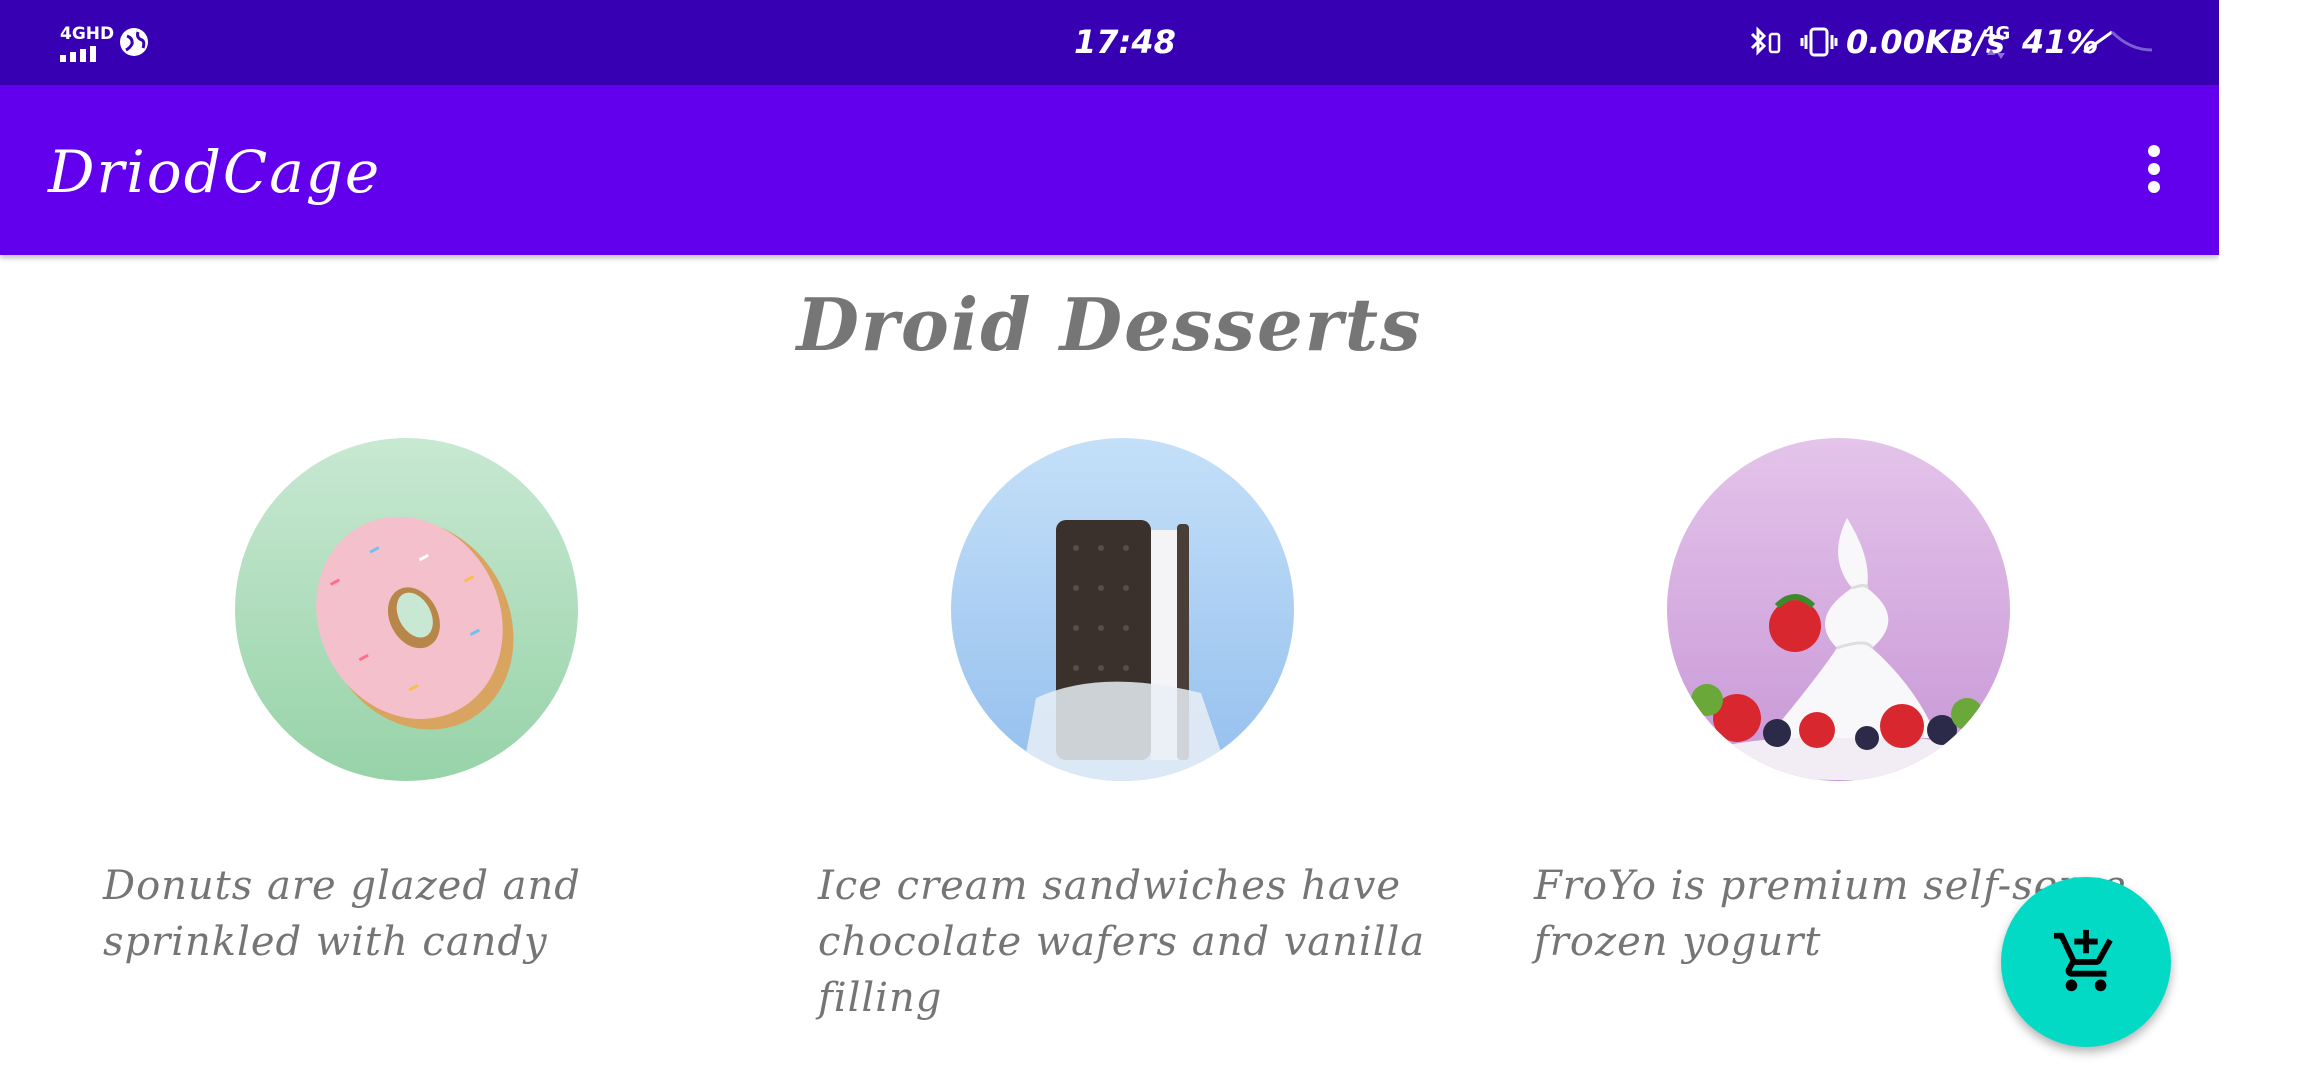 The height and width of the screenshot is (1080, 2316). I want to click on app-title: DriodCage, so click(215, 172).